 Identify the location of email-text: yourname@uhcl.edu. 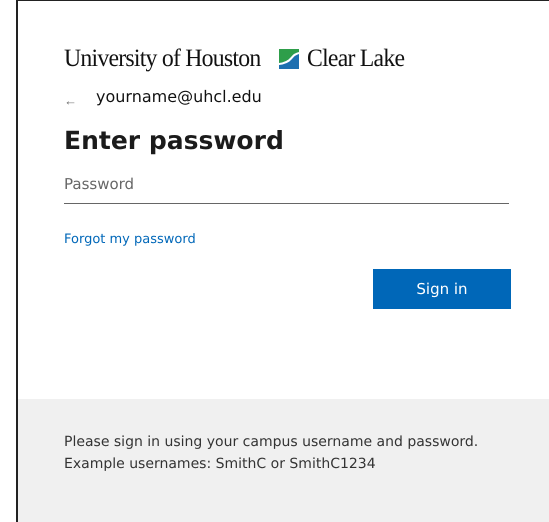
(179, 96).